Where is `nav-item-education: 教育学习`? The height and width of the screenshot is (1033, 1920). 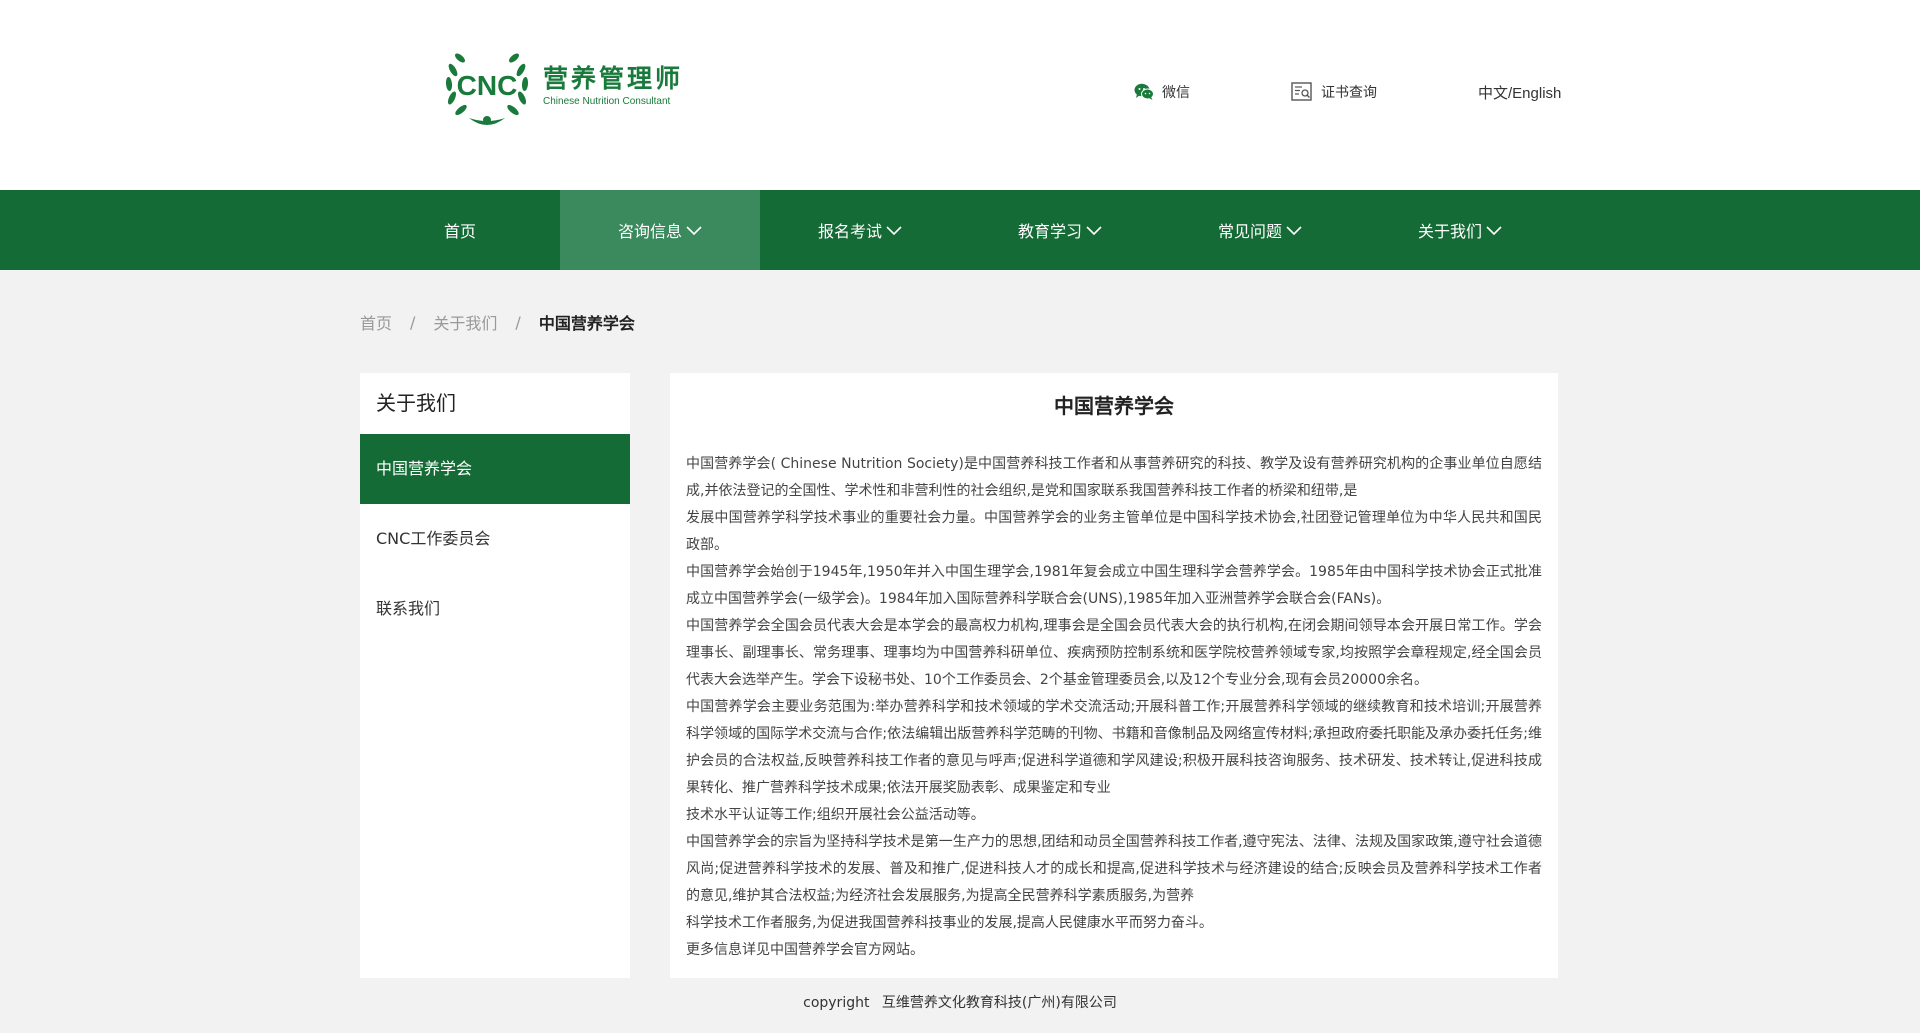
nav-item-education: 教育学习 is located at coordinates (1060, 230).